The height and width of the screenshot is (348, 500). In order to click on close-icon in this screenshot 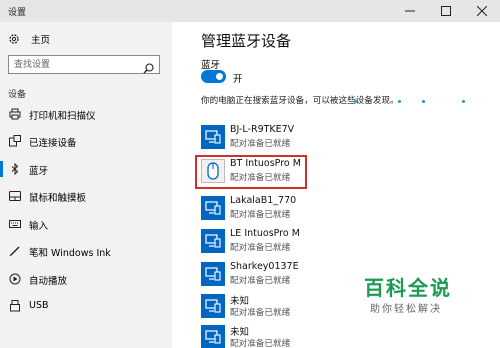, I will do `click(482, 11)`.